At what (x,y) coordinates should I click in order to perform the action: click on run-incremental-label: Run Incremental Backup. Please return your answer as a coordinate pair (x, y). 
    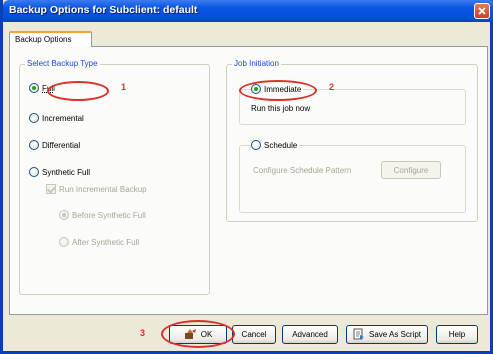
    Looking at the image, I should click on (103, 189).